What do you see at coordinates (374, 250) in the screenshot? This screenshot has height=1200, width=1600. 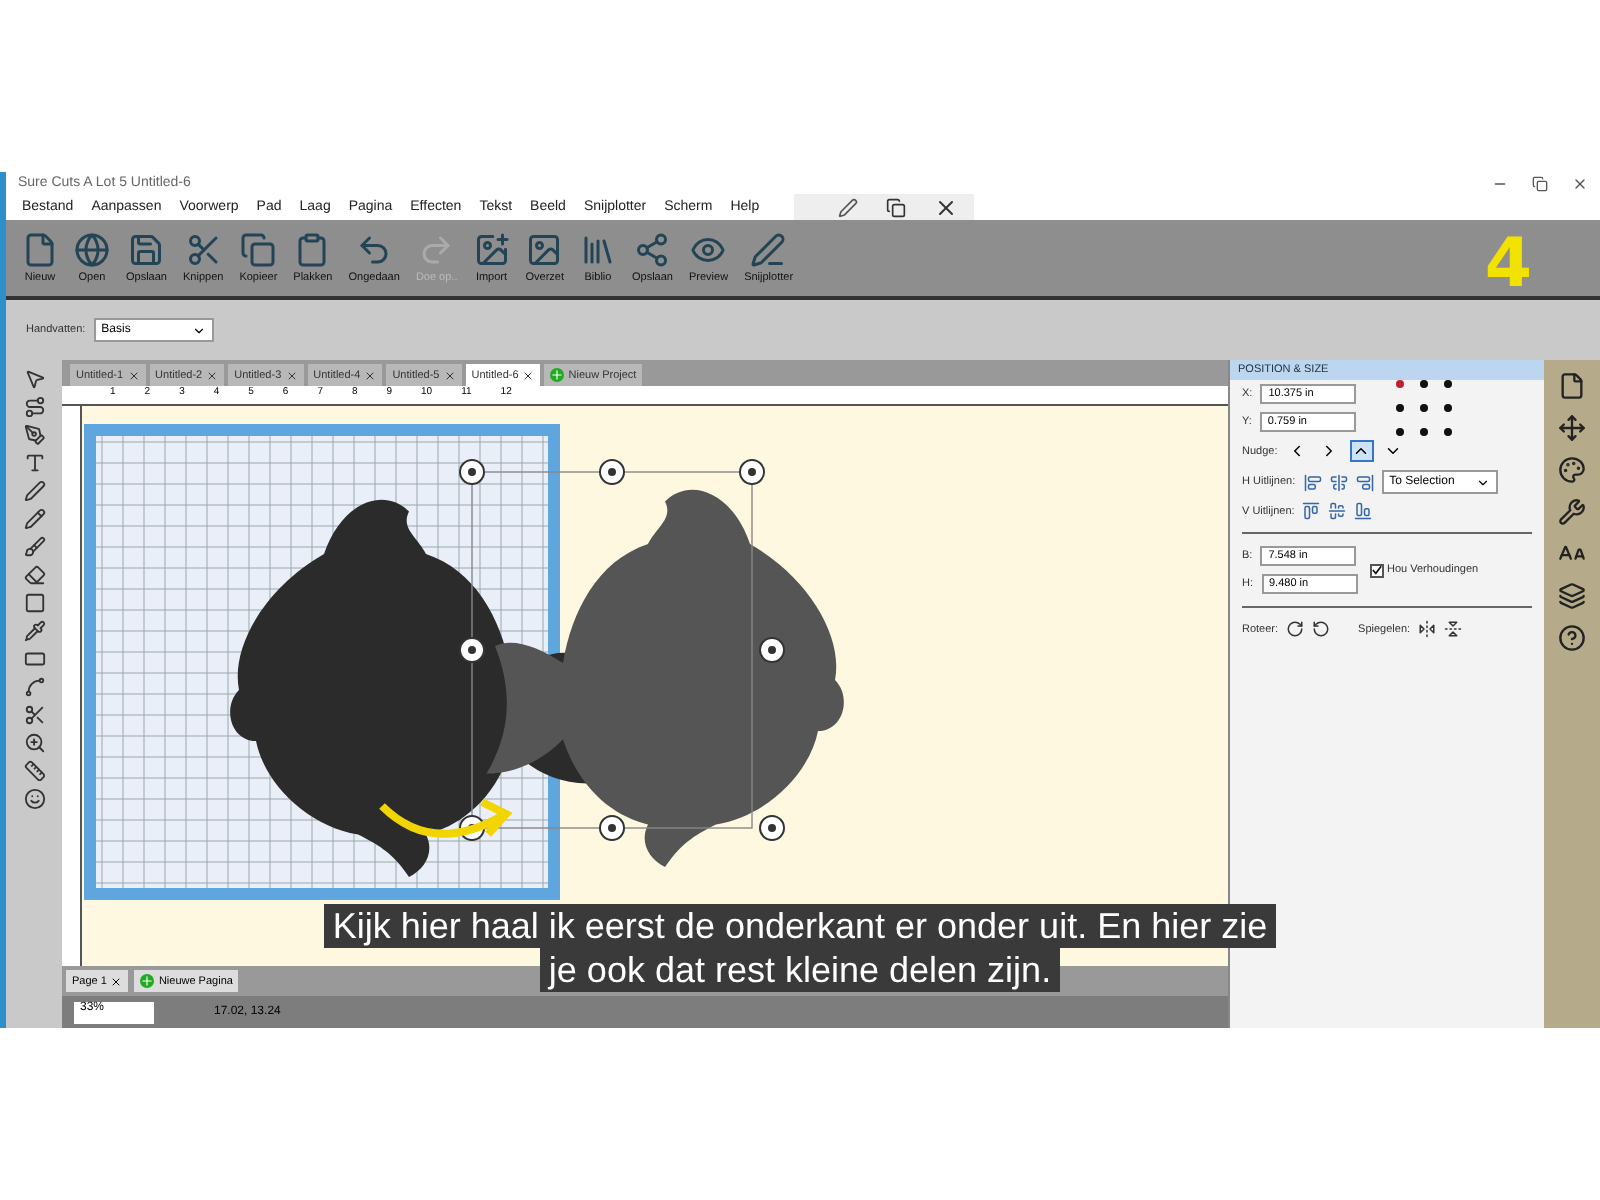 I see `undo-icon` at bounding box center [374, 250].